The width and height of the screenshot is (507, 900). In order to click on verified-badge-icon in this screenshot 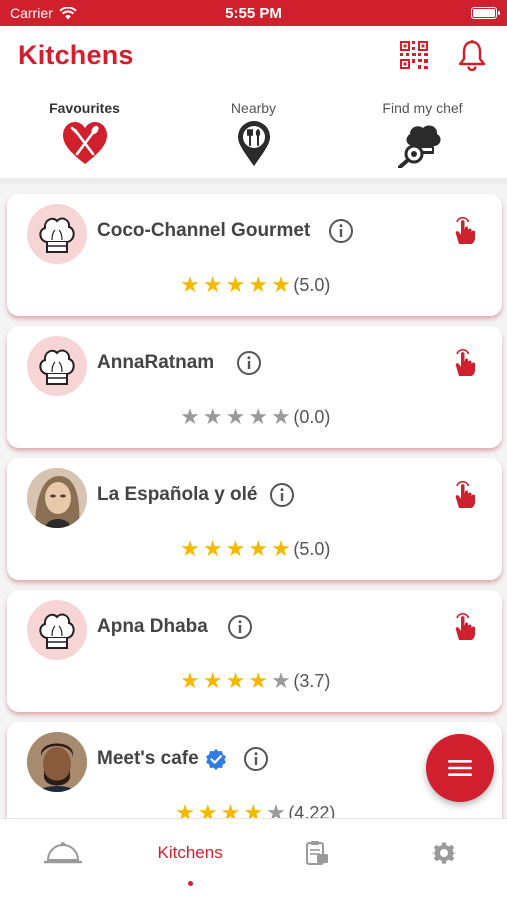, I will do `click(216, 759)`.